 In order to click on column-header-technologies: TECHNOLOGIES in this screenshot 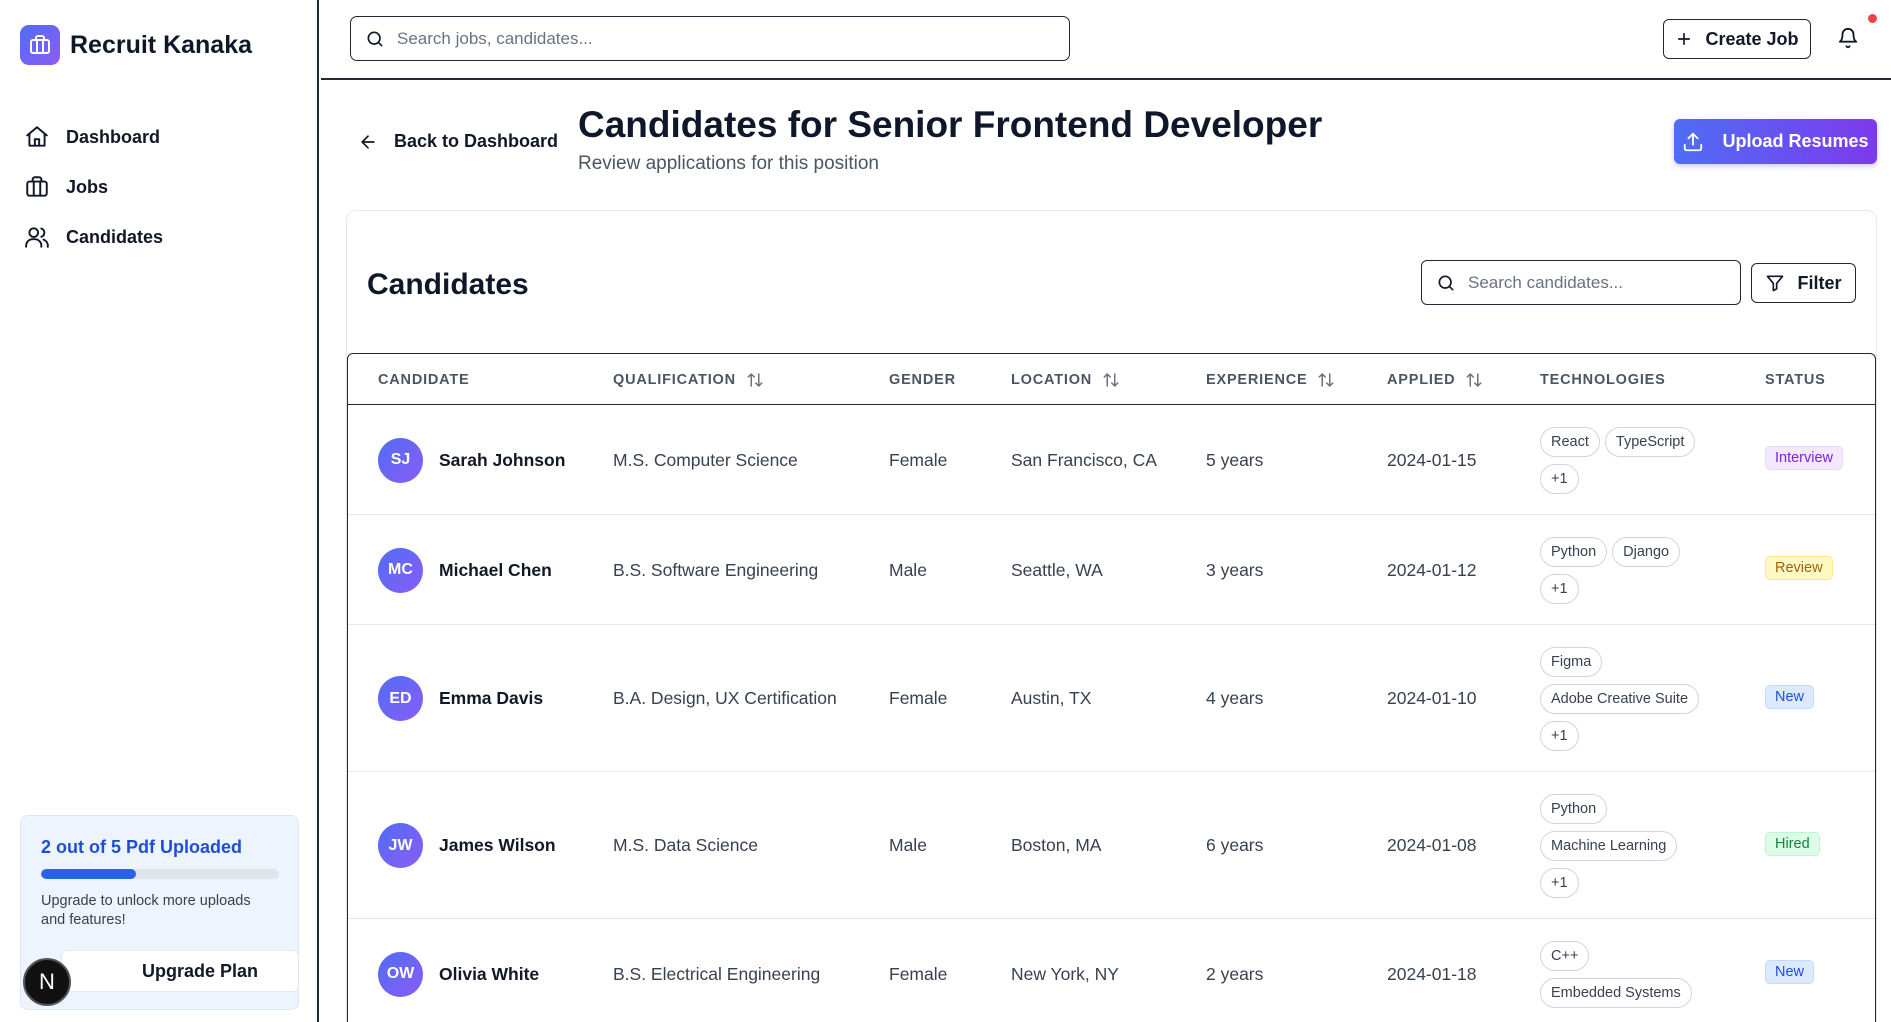, I will do `click(1603, 379)`.